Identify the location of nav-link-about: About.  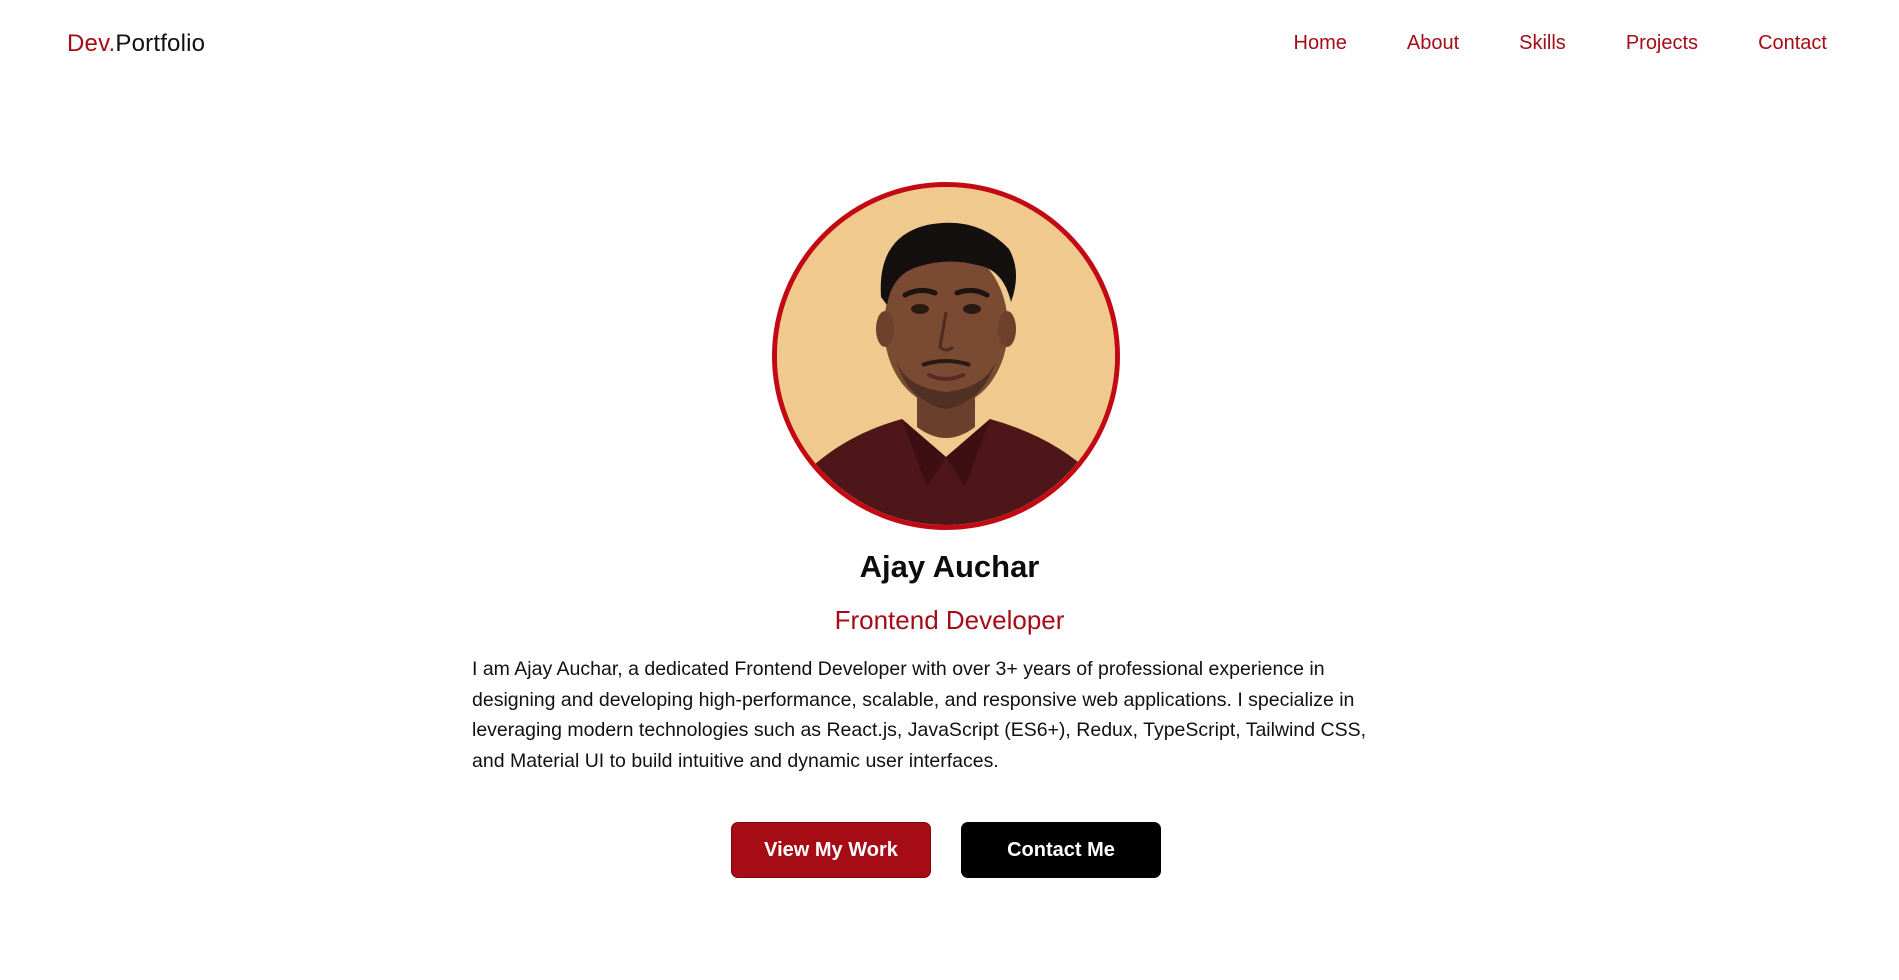
(1433, 43).